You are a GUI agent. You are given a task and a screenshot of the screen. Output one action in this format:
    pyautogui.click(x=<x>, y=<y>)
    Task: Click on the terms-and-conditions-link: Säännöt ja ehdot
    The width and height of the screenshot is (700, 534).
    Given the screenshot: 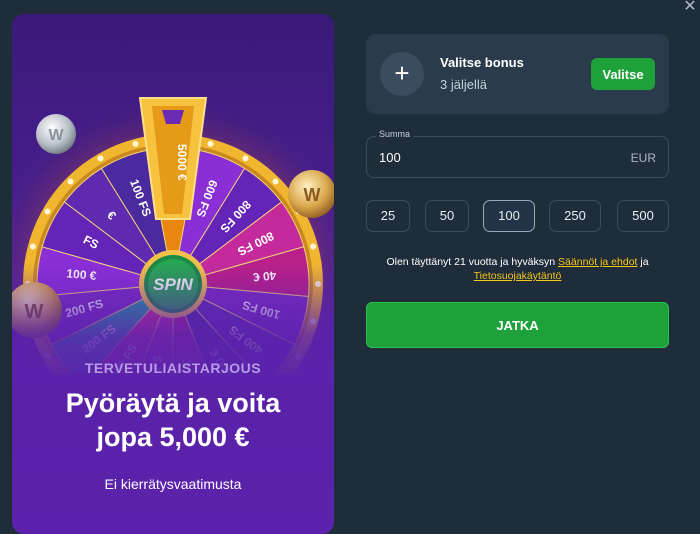 What is the action you would take?
    pyautogui.click(x=597, y=262)
    